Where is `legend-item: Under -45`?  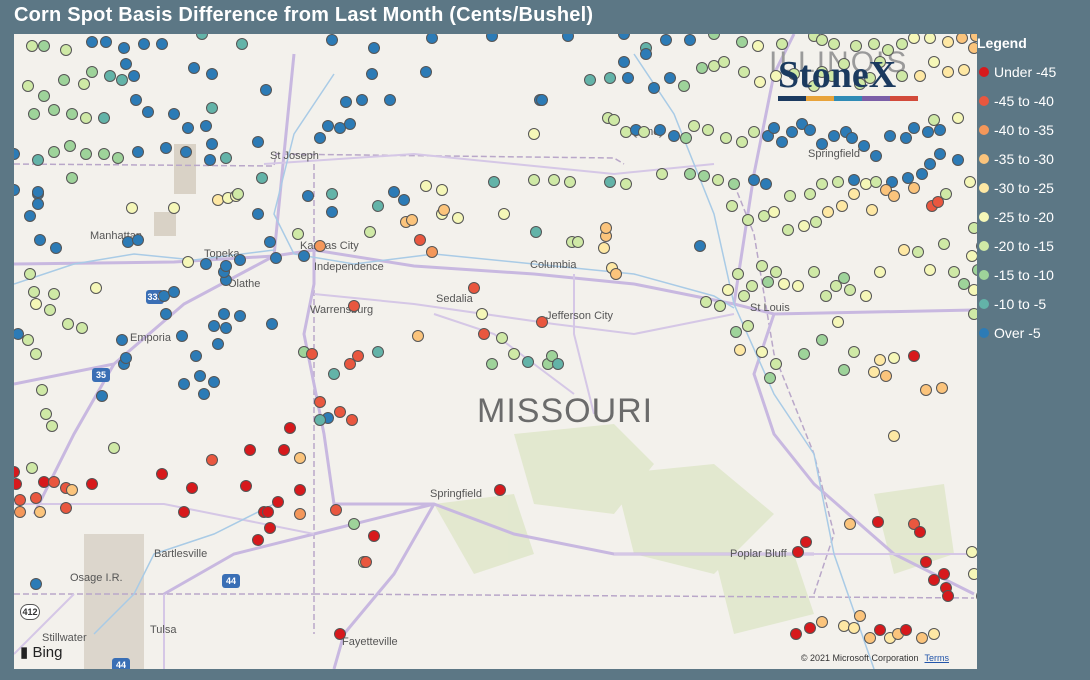
legend-item: Under -45 is located at coordinates (1033, 71).